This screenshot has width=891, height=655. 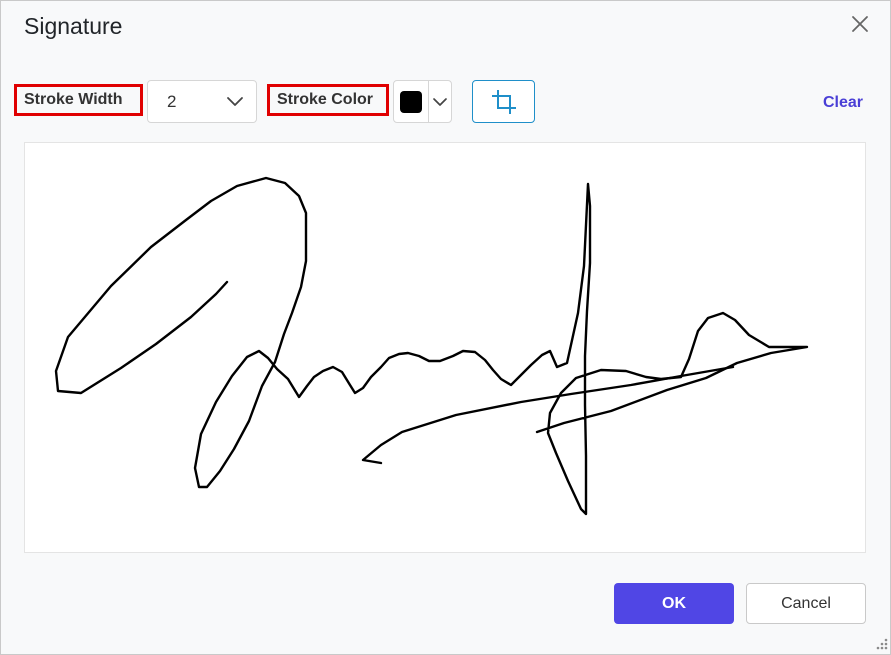 I want to click on color-swatch, so click(x=411, y=102).